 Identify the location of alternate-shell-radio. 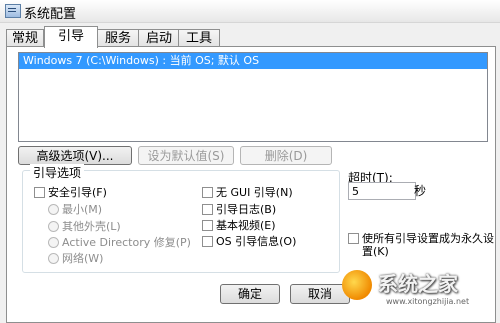
(53, 226).